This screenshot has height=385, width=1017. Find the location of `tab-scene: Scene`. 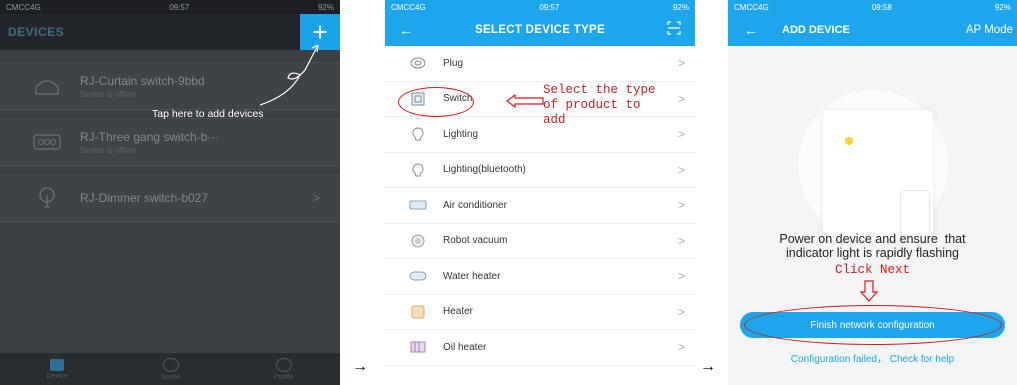

tab-scene: Scene is located at coordinates (170, 369).